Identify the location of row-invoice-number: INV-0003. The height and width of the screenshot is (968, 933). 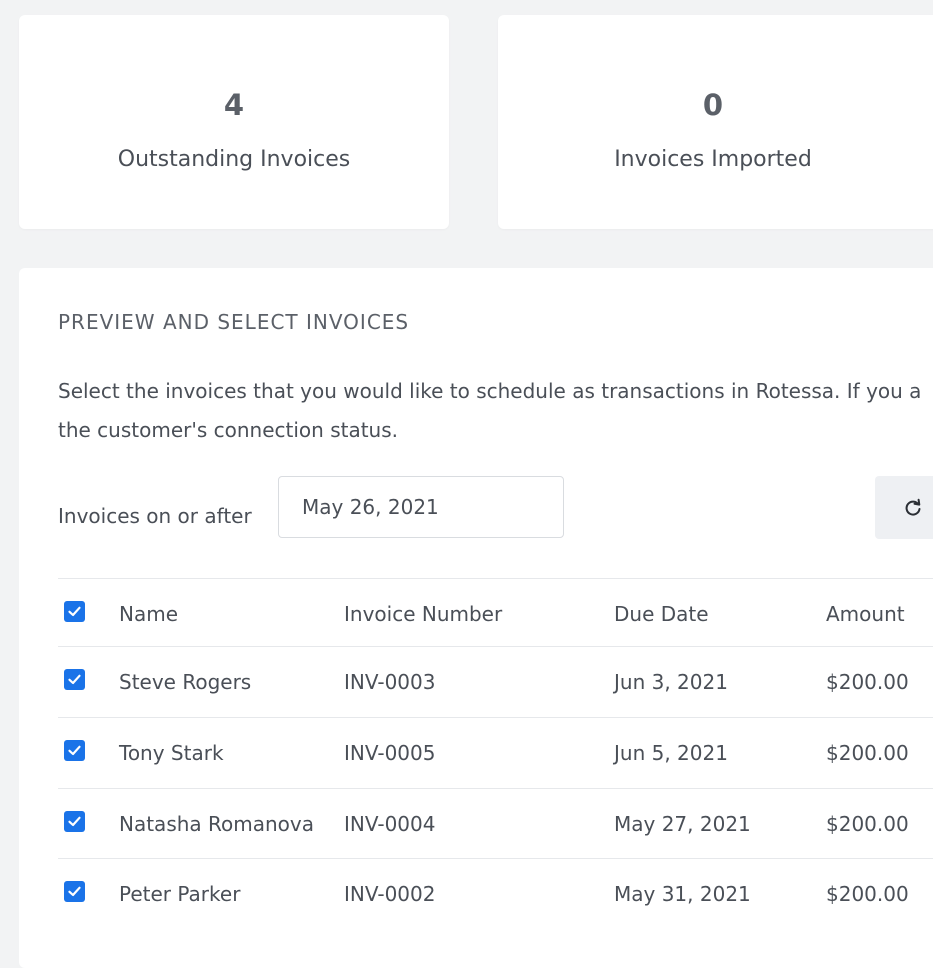
(390, 682).